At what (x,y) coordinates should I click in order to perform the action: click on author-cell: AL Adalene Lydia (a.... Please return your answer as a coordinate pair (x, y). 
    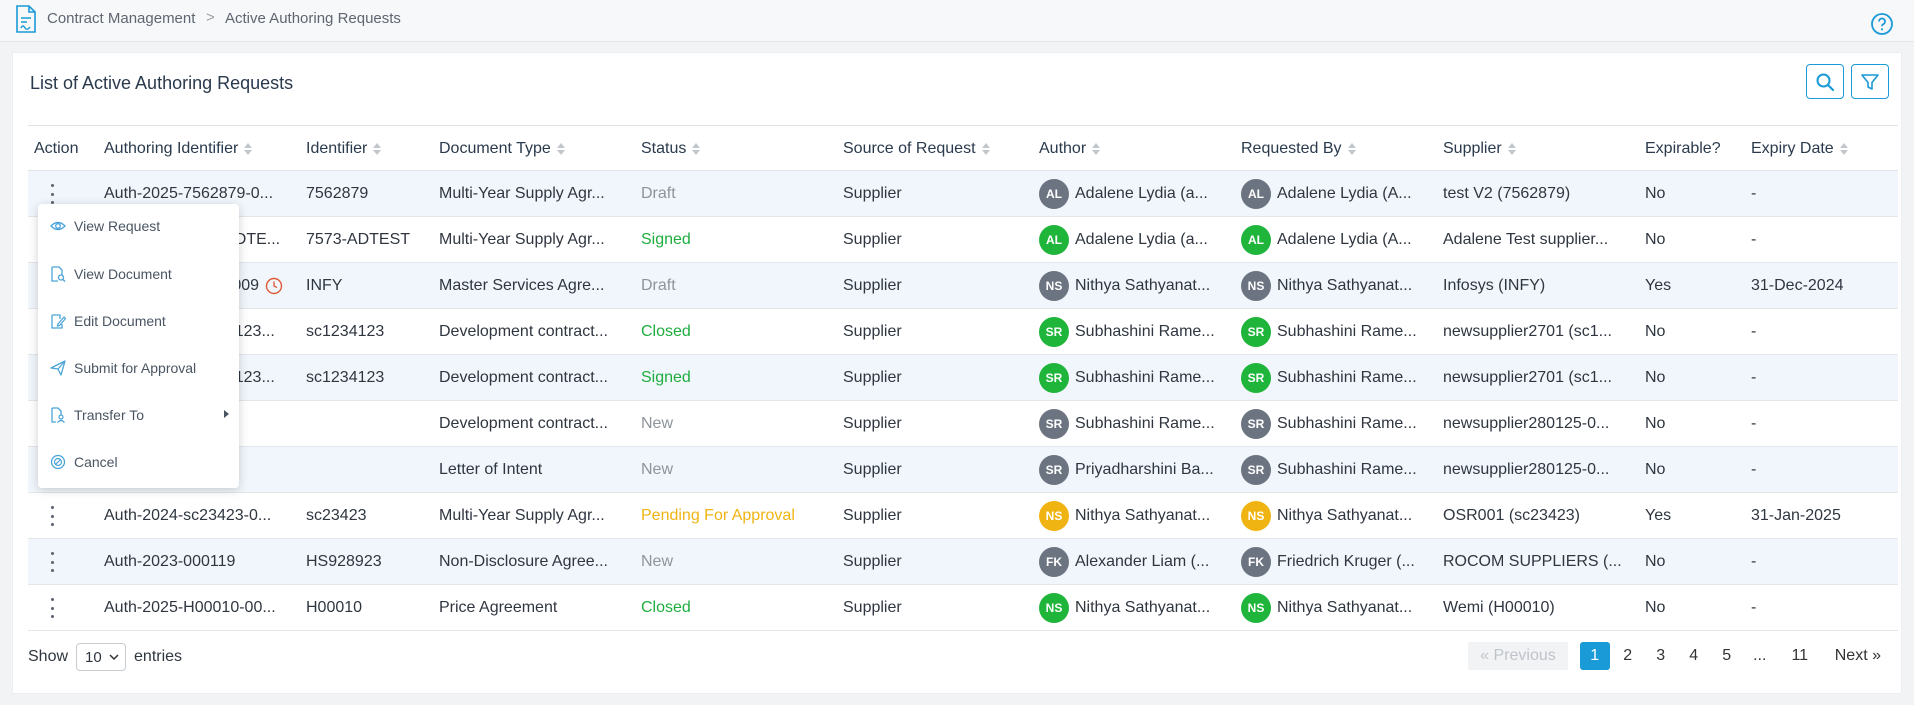
    Looking at the image, I should click on (1137, 239).